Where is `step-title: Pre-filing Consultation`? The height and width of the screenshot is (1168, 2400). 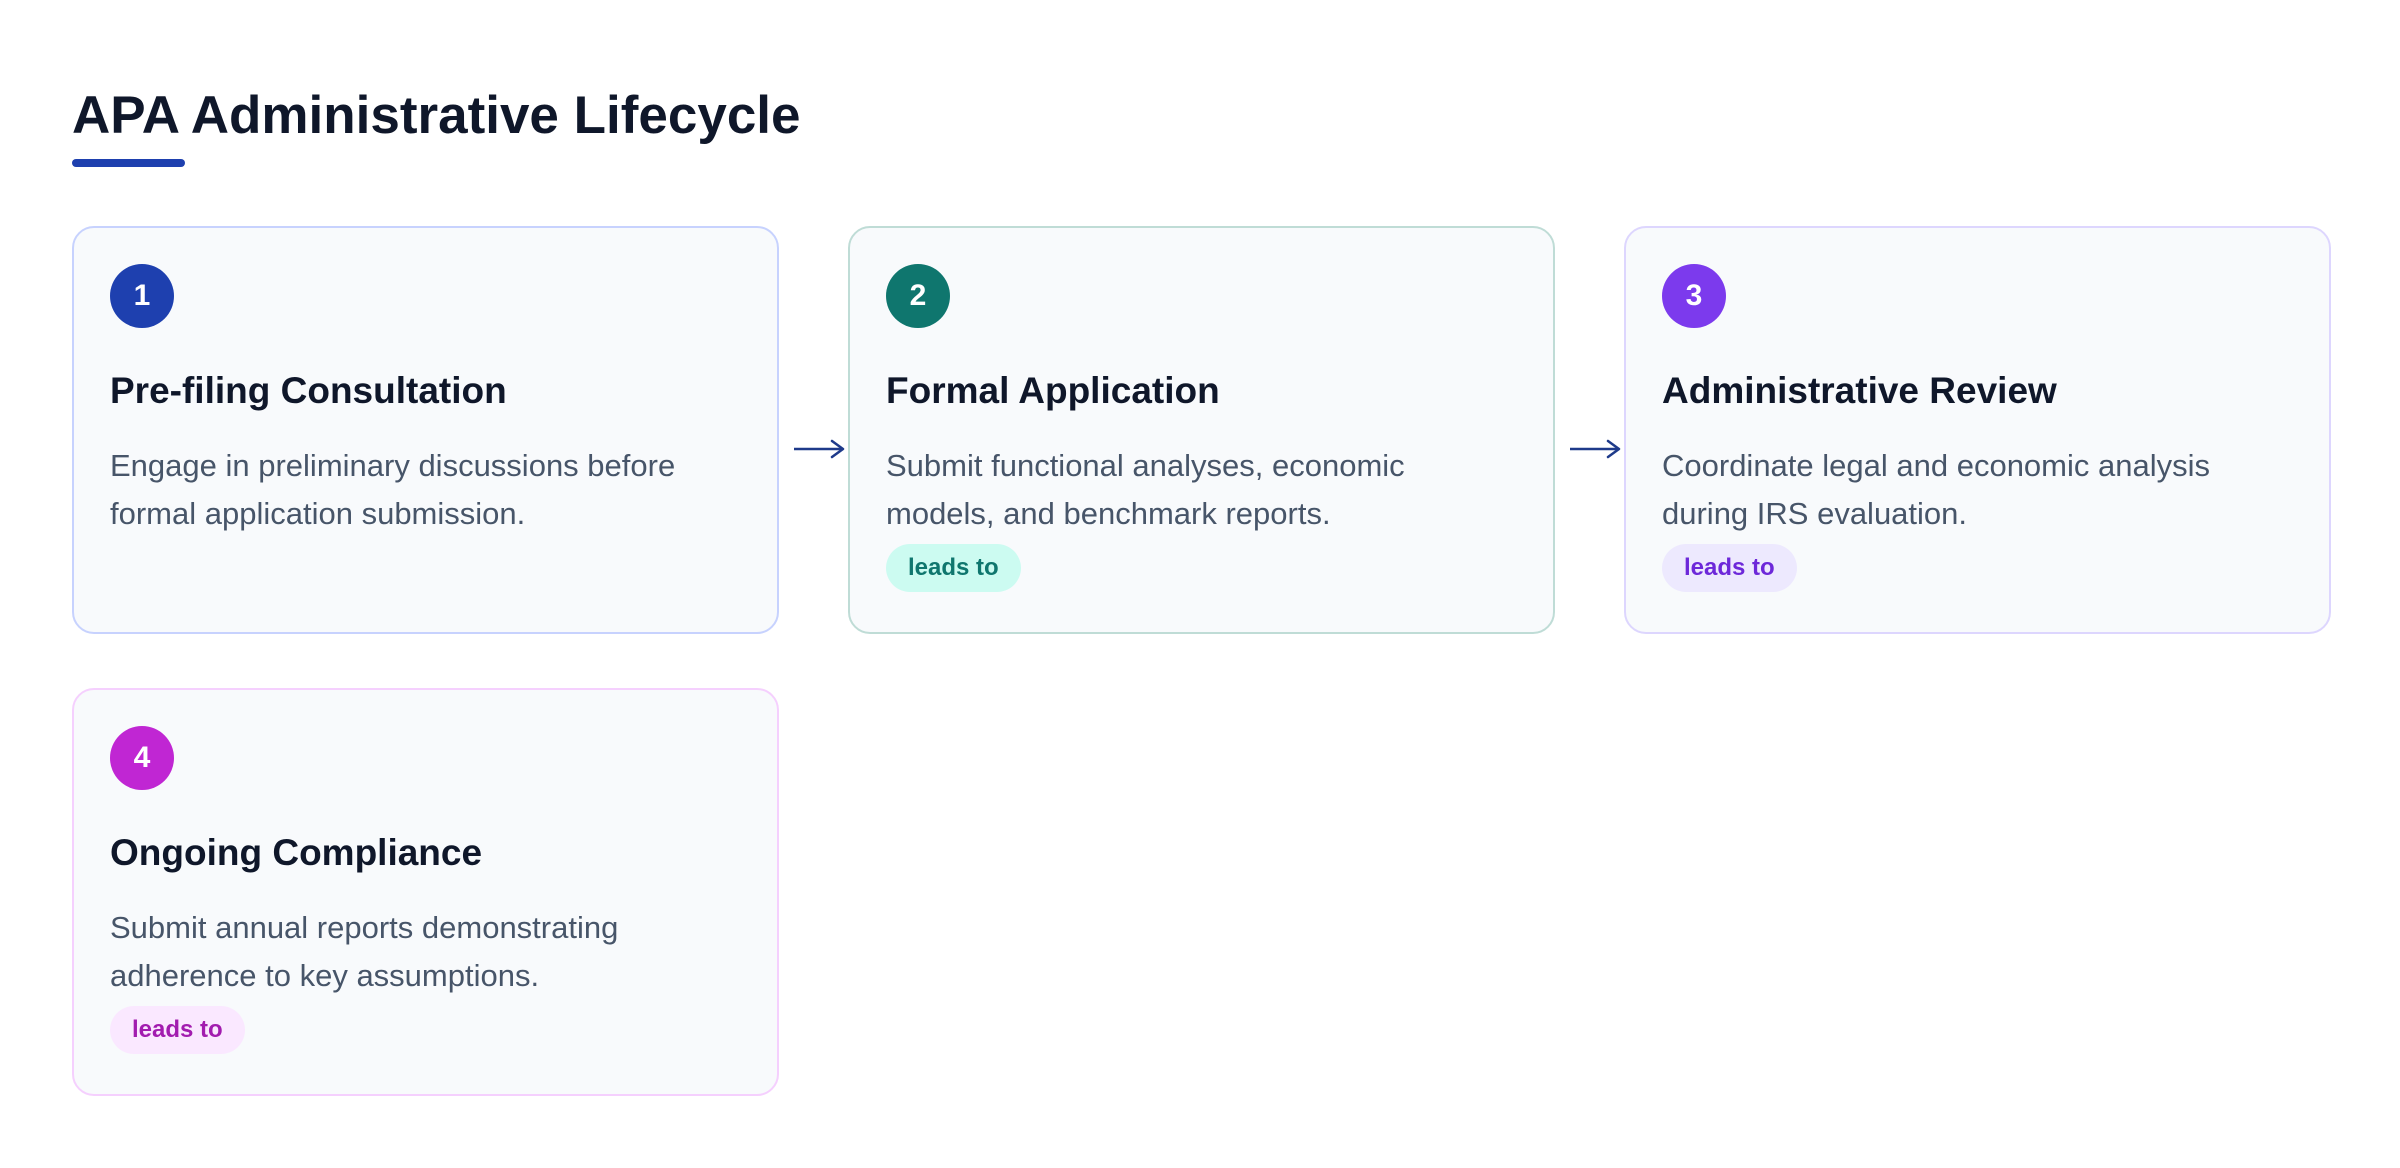 step-title: Pre-filing Consultation is located at coordinates (308, 390).